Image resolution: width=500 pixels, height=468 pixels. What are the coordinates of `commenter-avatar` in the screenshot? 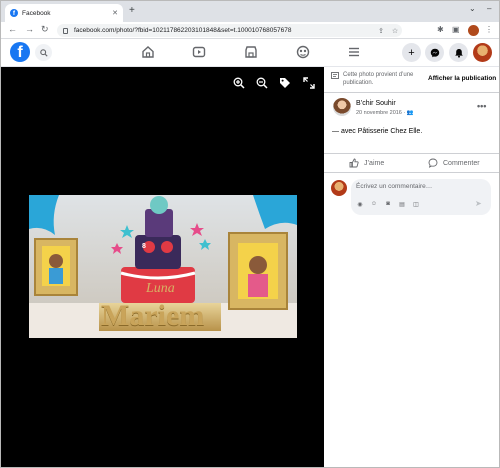 It's located at (339, 188).